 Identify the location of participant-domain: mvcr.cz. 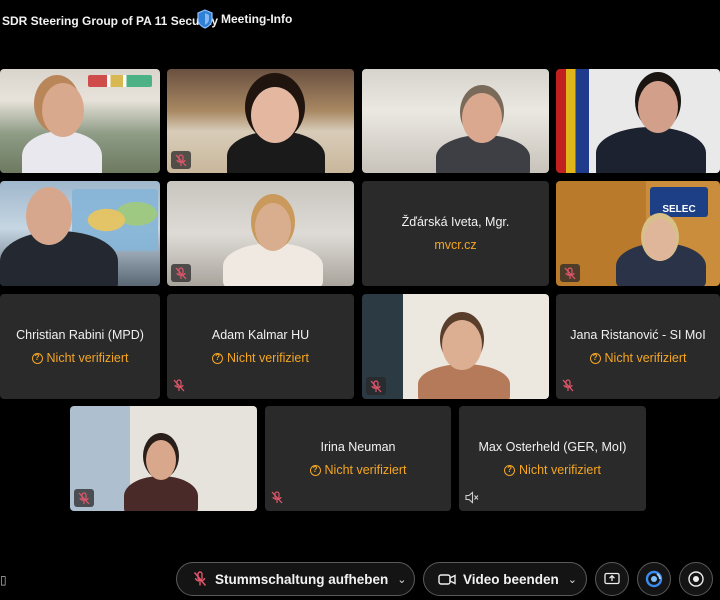
(455, 245).